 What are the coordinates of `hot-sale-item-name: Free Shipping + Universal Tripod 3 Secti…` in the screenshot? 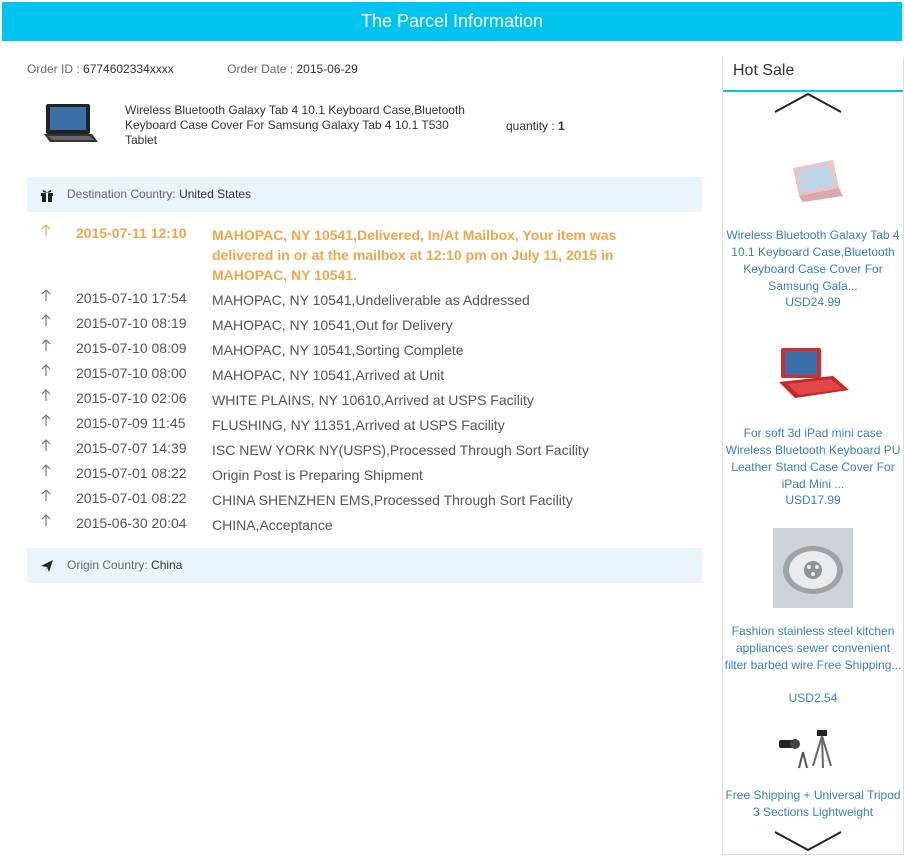 It's located at (813, 804).